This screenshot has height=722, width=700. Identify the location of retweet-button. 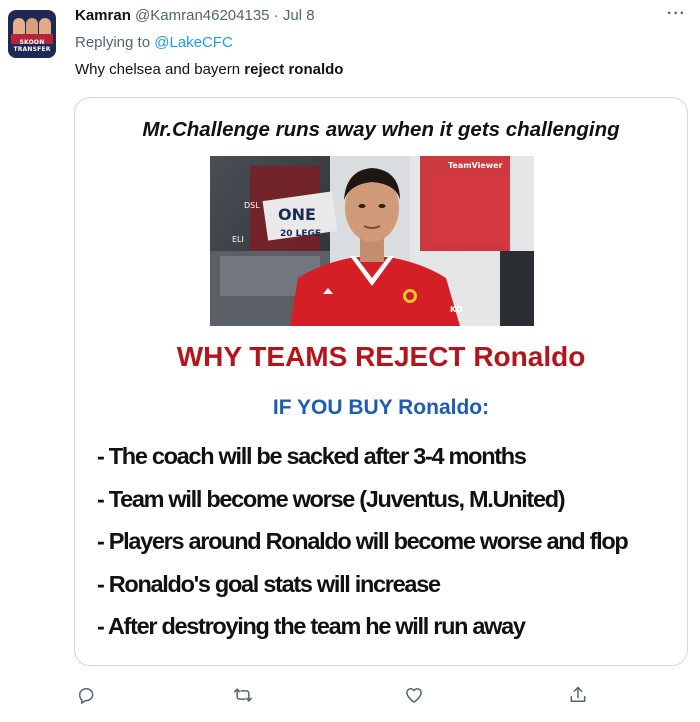
(243, 695).